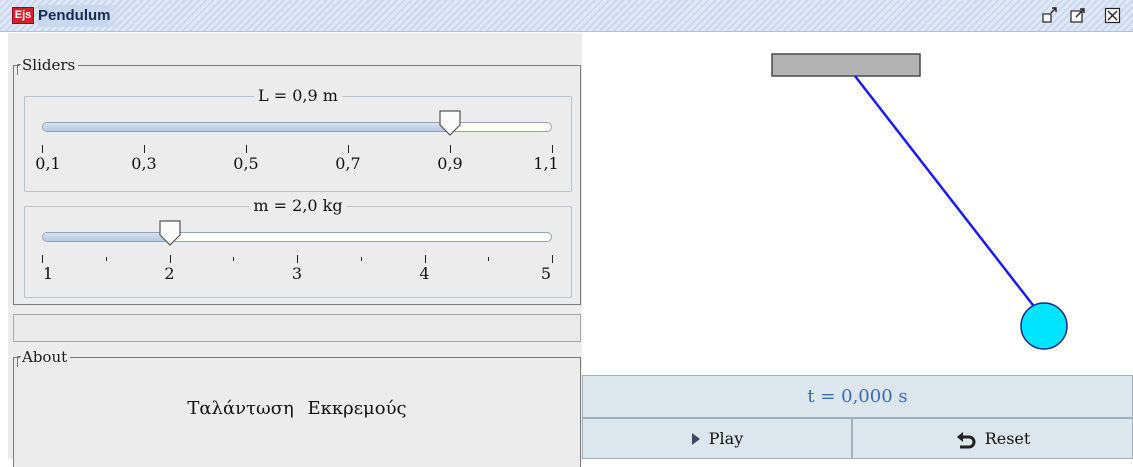 Image resolution: width=1133 pixels, height=467 pixels. I want to click on detach-icon, so click(1078, 15).